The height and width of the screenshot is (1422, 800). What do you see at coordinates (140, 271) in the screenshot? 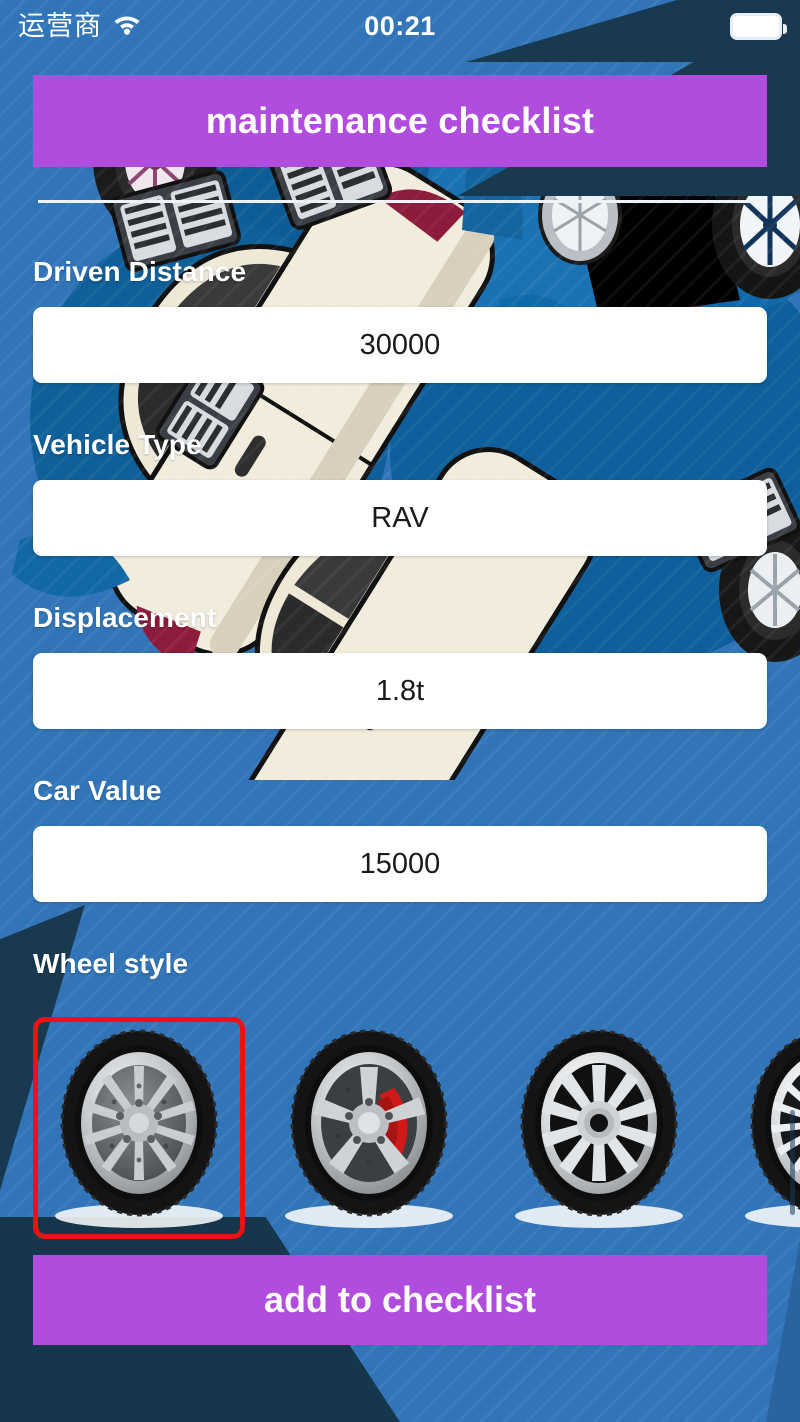
I see `label-driven-distance: Driven Distance` at bounding box center [140, 271].